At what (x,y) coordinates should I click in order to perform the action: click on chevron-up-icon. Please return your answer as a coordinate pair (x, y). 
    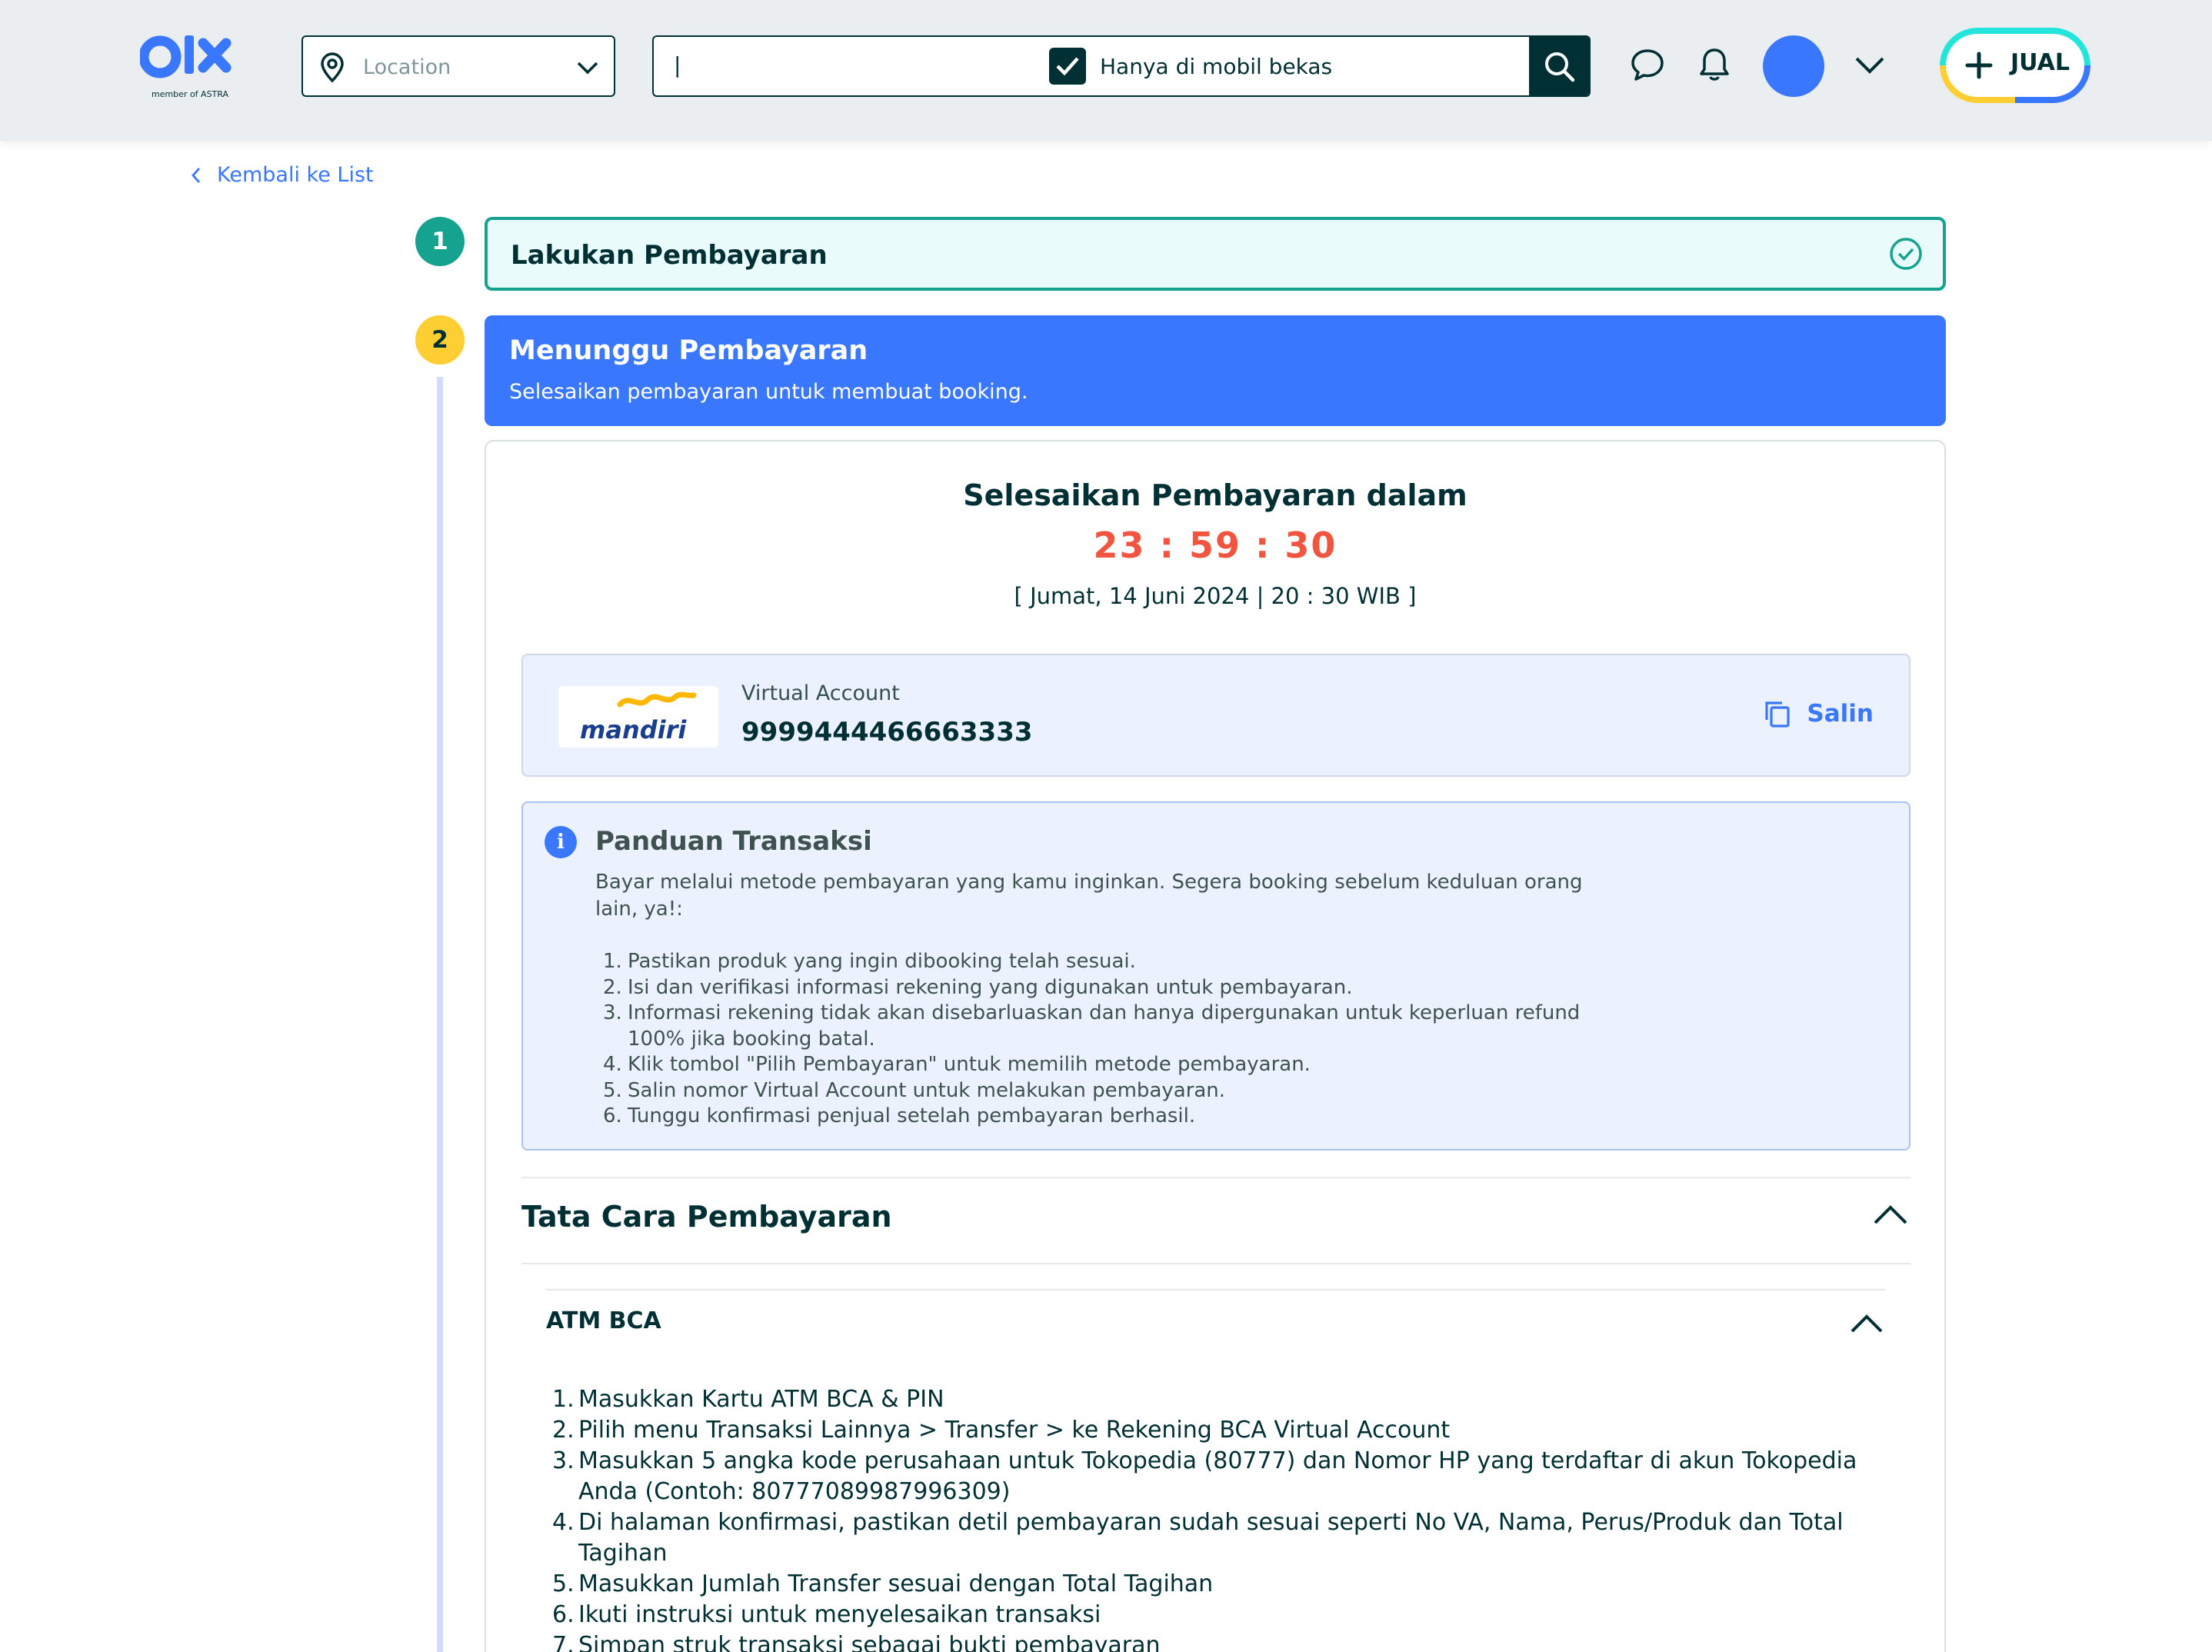
    Looking at the image, I should click on (1891, 1215).